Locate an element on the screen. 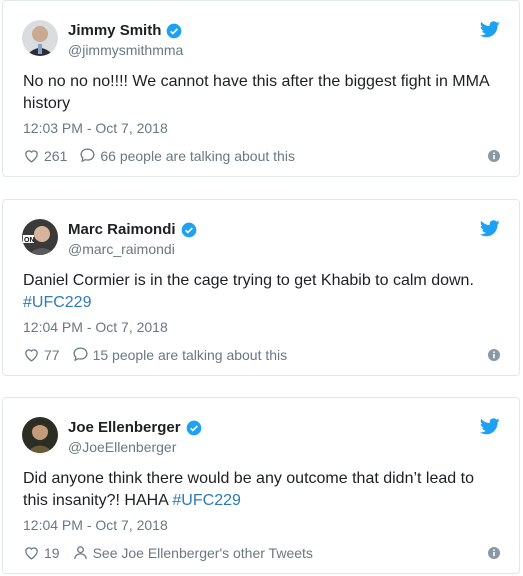 The width and height of the screenshot is (523, 576). author-handle: @jimmysmithmma is located at coordinates (125, 50).